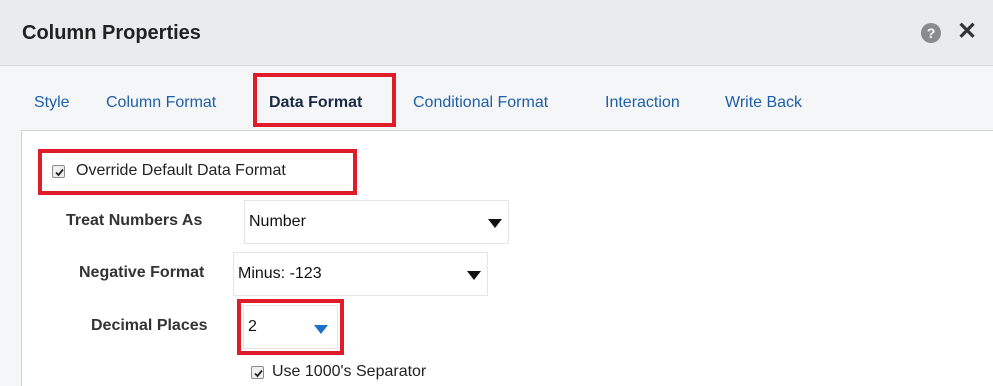 The width and height of the screenshot is (993, 386). I want to click on tab-interaction: Interaction, so click(642, 103).